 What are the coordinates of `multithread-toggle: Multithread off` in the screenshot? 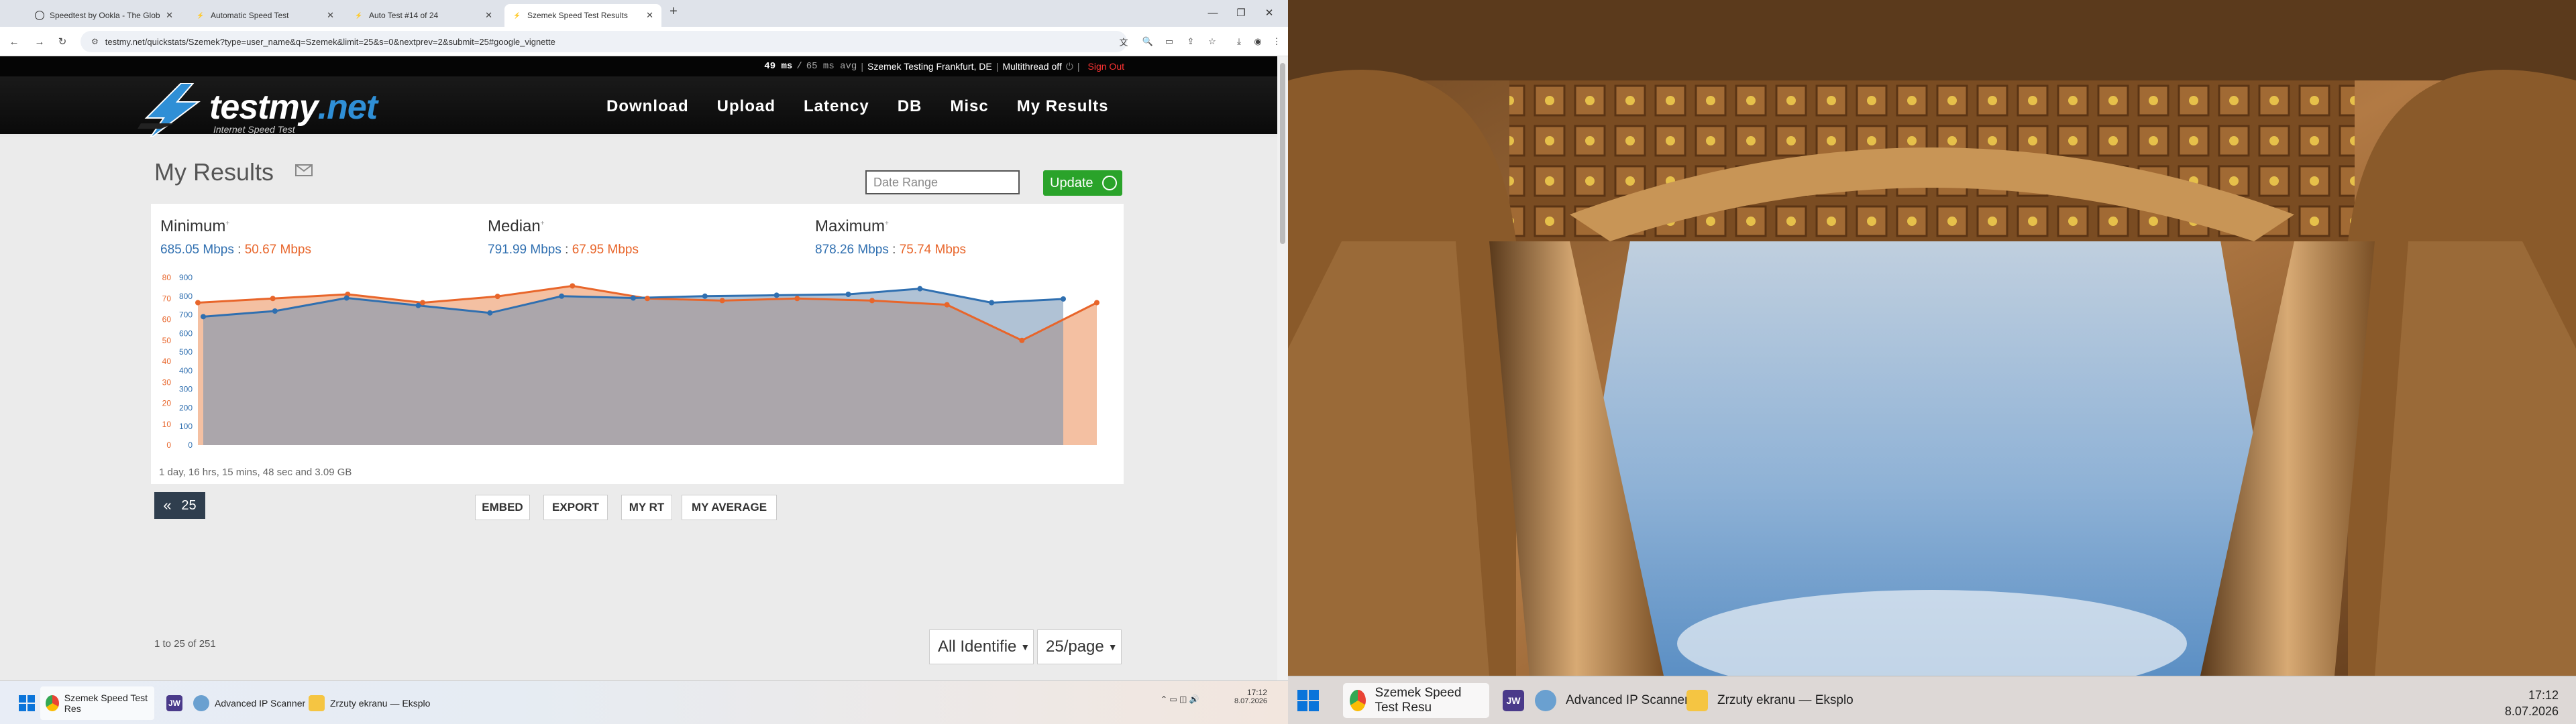 It's located at (1031, 66).